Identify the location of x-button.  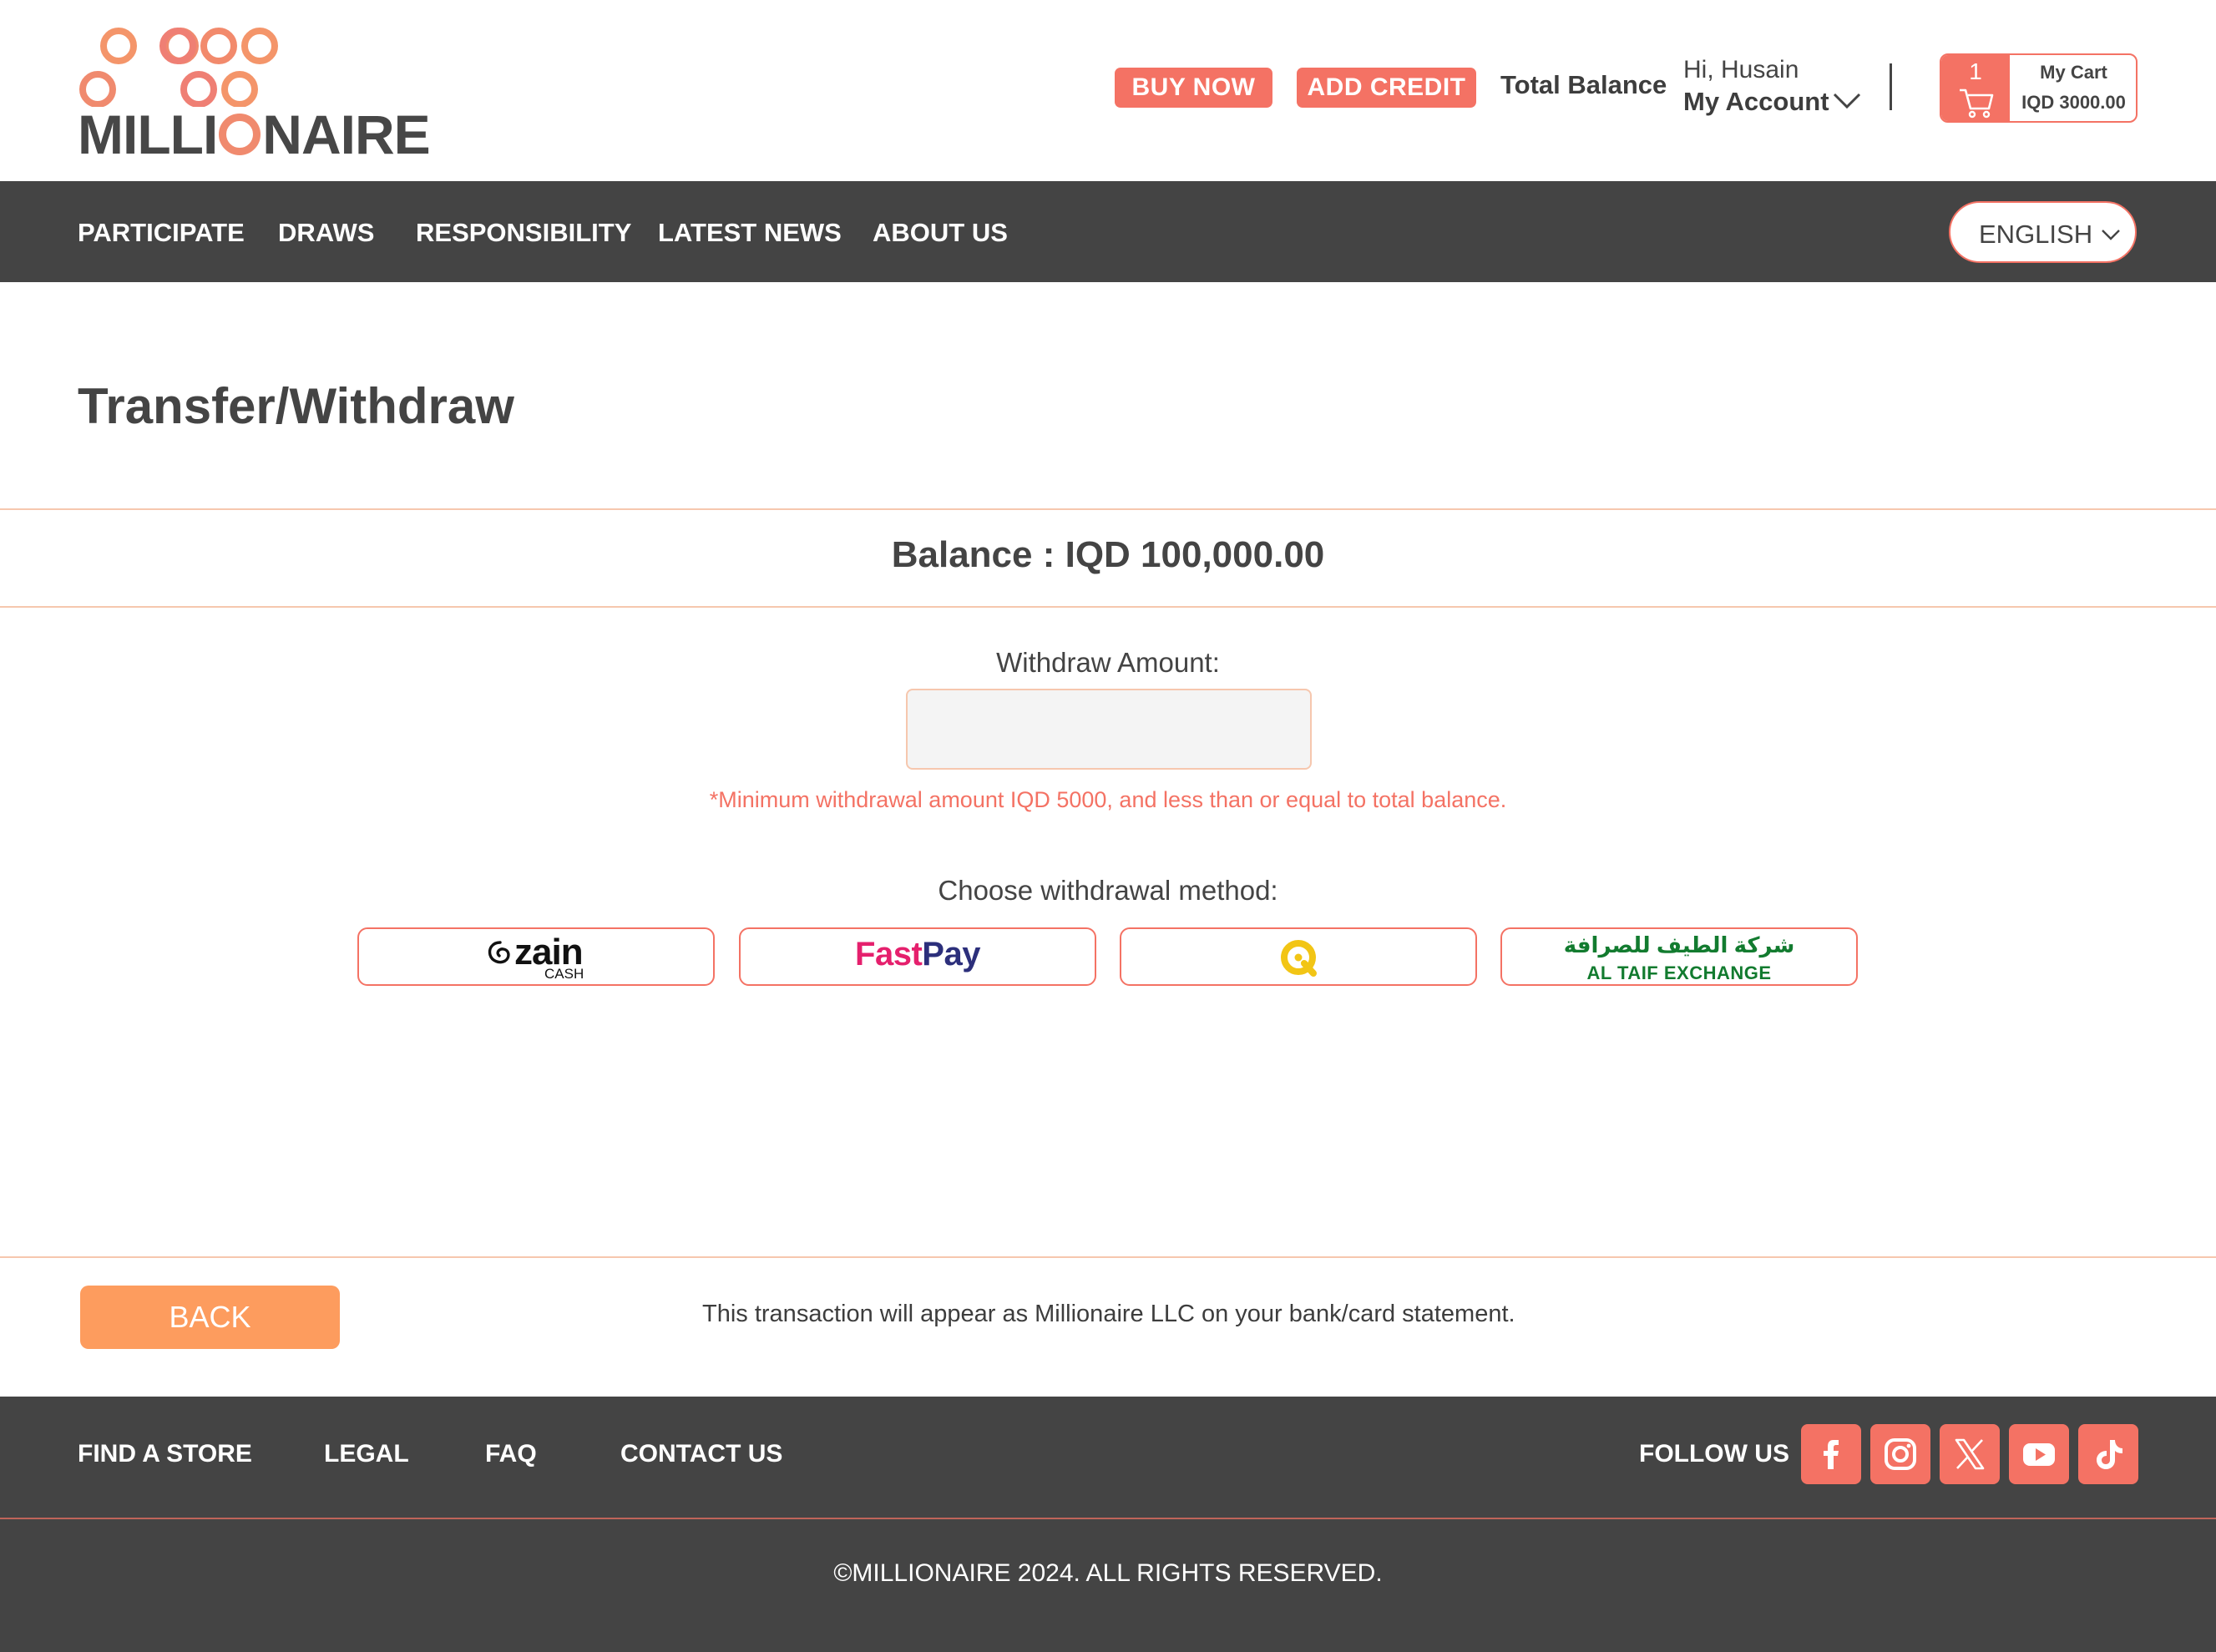
(1970, 1454).